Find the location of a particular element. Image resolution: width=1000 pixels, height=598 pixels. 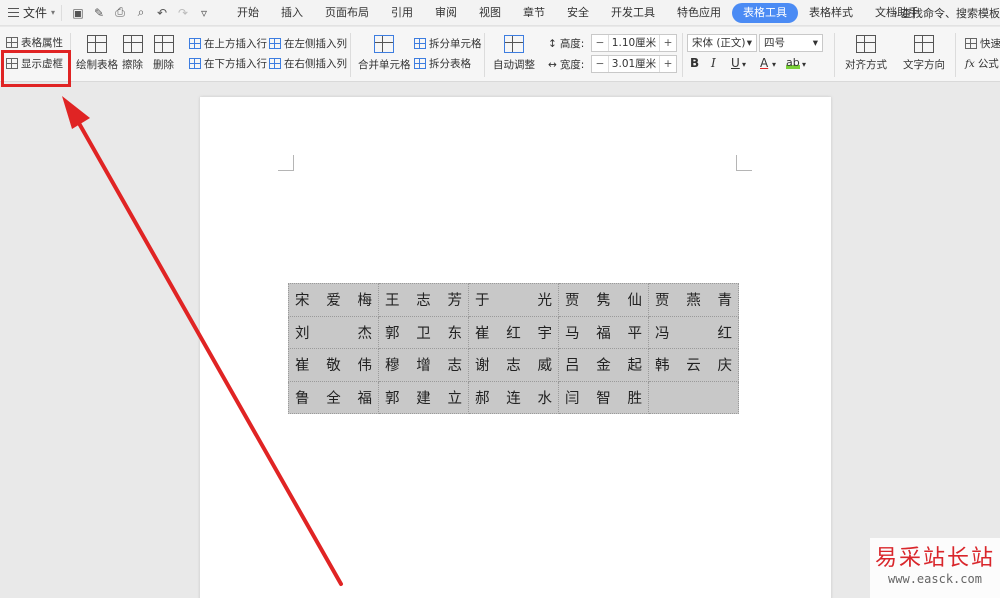

insert-col-left-button: 在左侧插入列 is located at coordinates (308, 43).